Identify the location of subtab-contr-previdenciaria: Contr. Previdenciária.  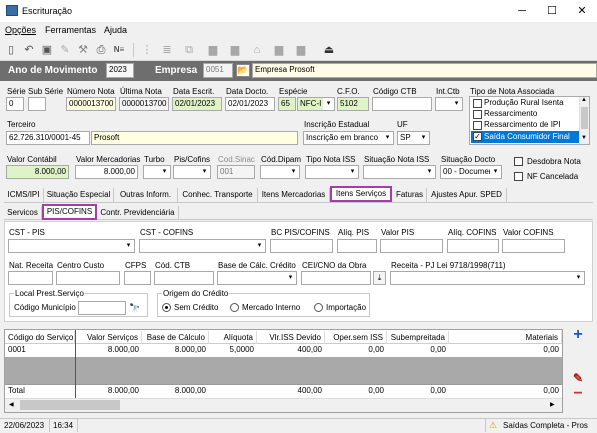
(138, 213).